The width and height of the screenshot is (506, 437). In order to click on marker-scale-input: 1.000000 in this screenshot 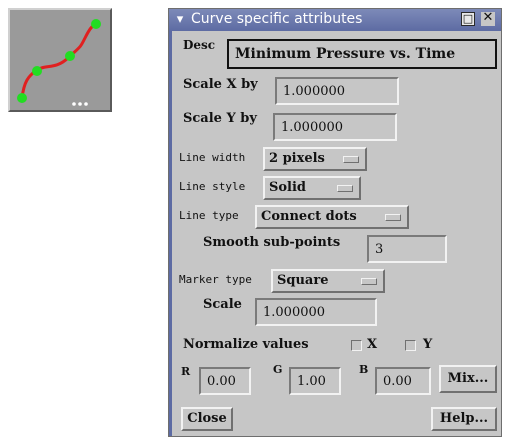, I will do `click(316, 312)`.